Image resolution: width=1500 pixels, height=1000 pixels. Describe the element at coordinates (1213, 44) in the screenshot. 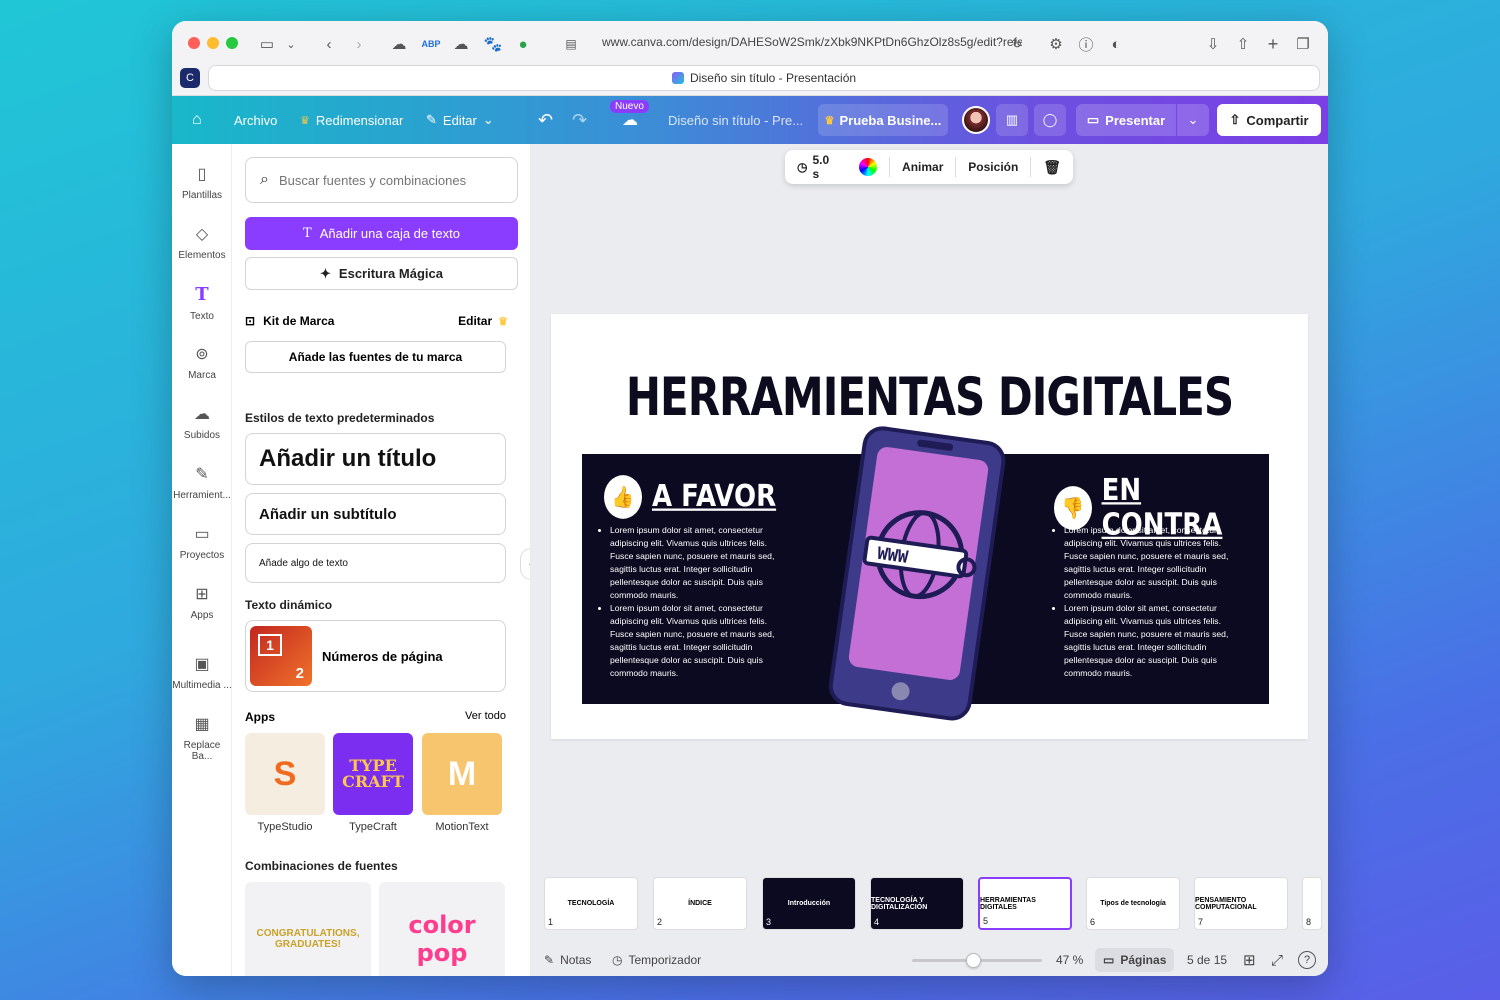

I see `download-icon: ⇩` at that location.